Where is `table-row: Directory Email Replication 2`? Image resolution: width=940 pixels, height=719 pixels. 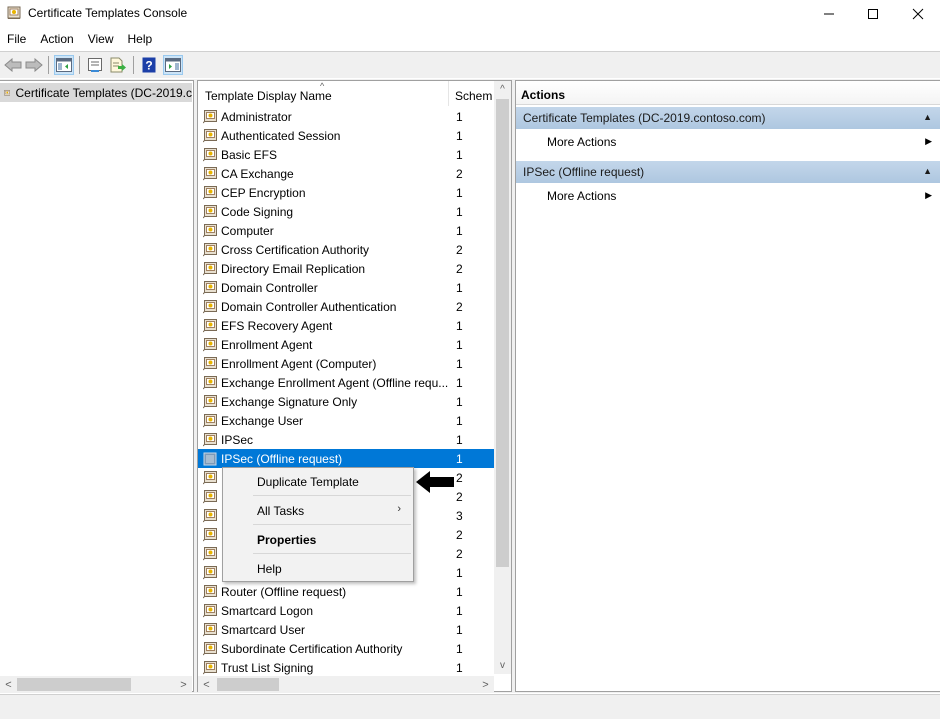
table-row: Directory Email Replication 2 is located at coordinates (346, 268).